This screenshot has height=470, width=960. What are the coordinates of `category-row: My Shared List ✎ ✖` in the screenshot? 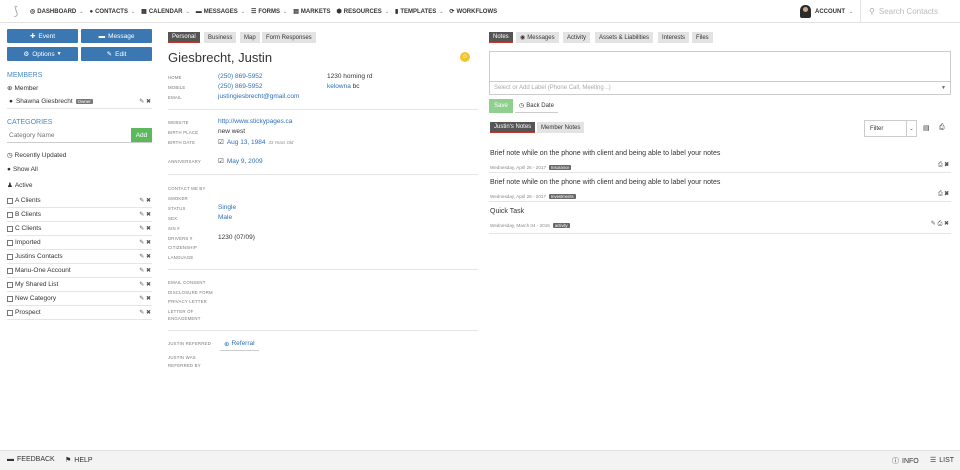 It's located at (79, 285).